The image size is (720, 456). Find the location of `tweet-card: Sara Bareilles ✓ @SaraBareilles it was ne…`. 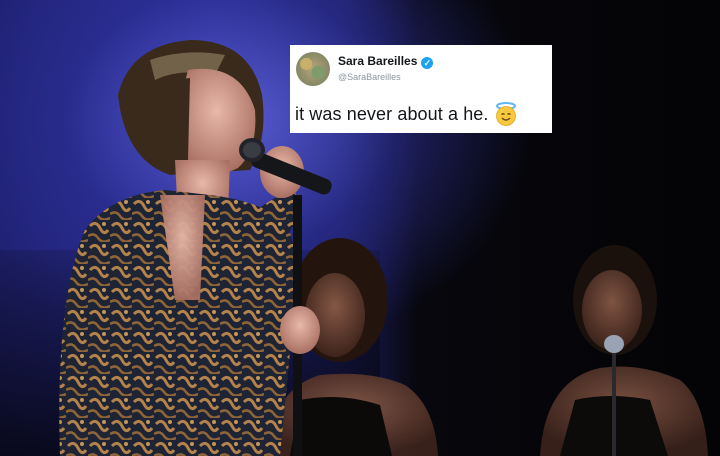

tweet-card: Sara Bareilles ✓ @SaraBareilles it was ne… is located at coordinates (421, 89).